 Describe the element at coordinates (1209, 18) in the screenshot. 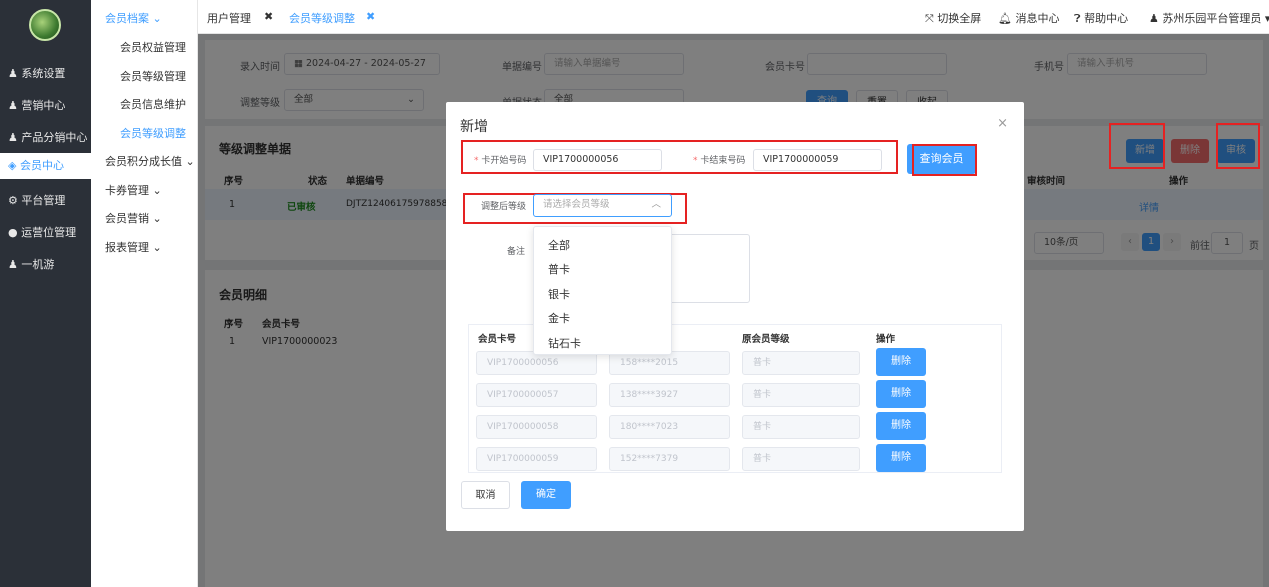

I see `user-menu: ♟ 苏州乐园平台管理员 ▾` at that location.